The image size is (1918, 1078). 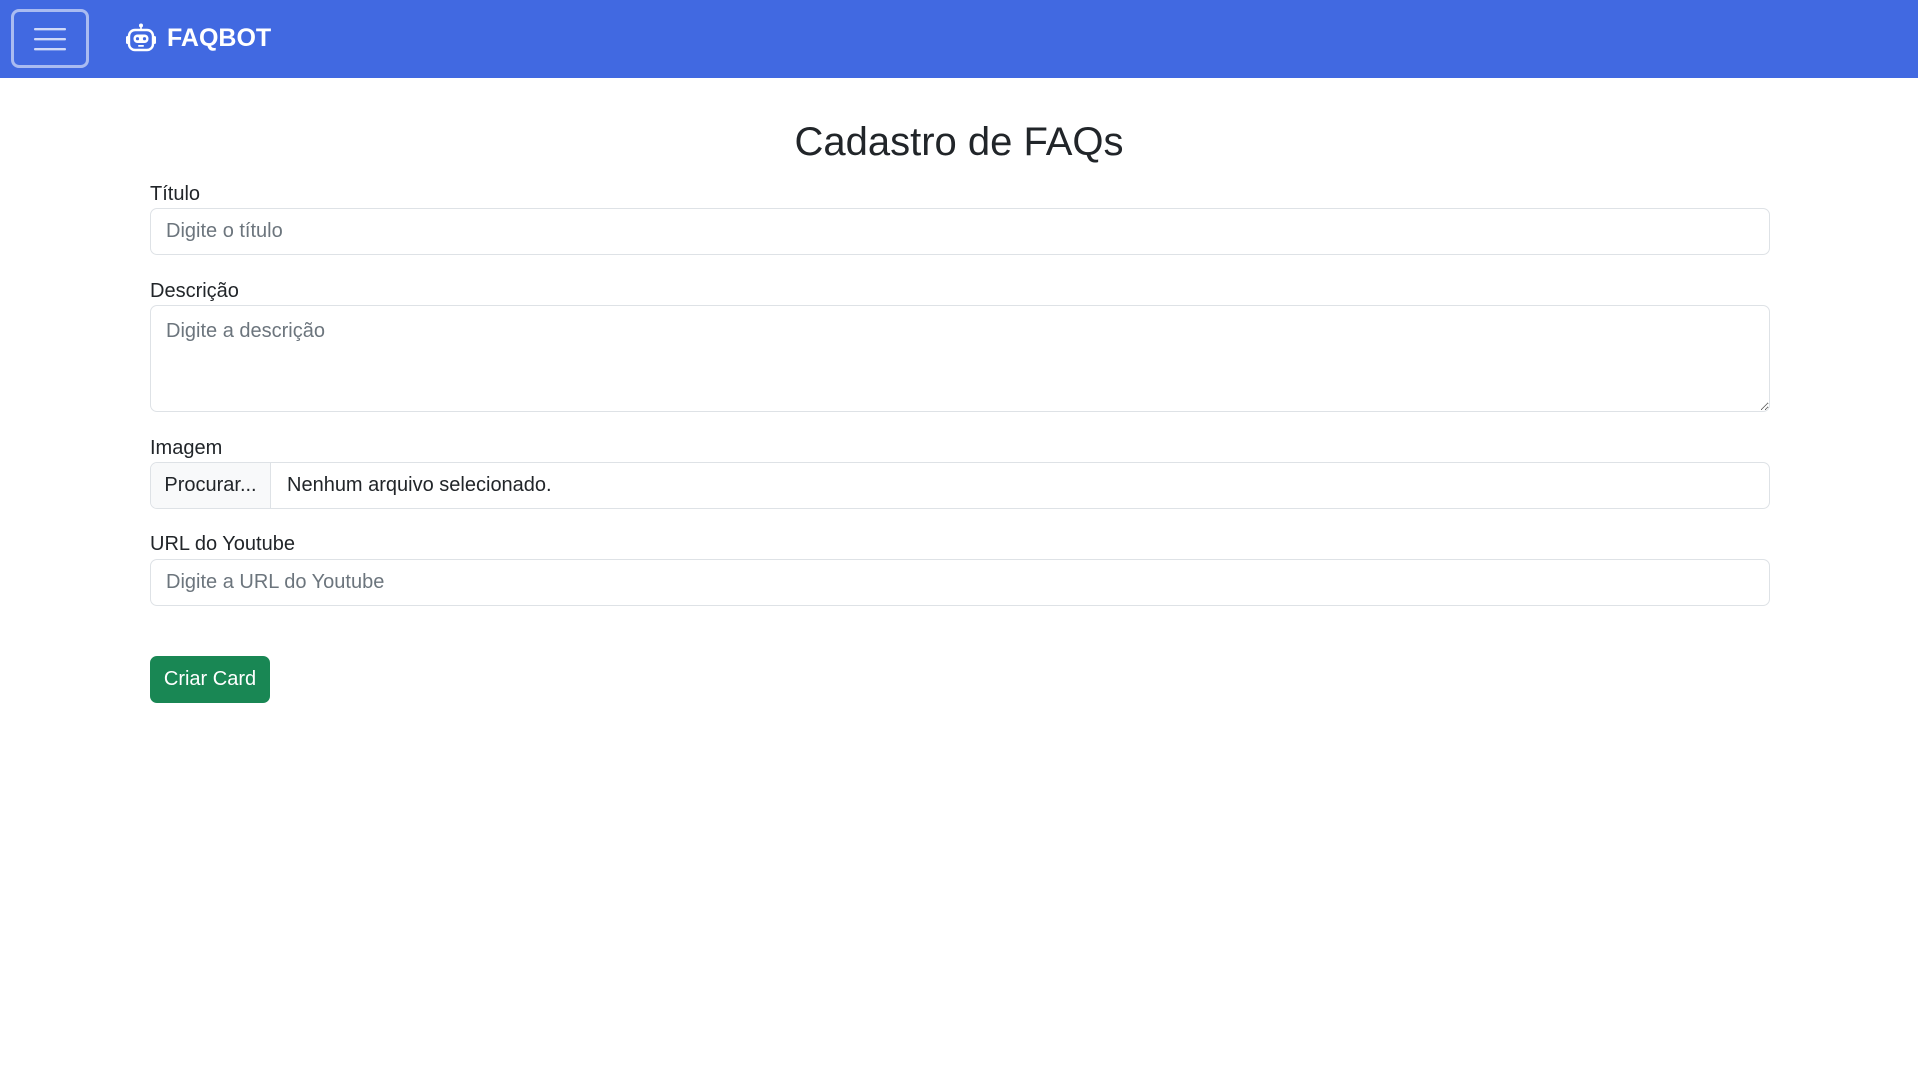 I want to click on brand-link: FAQBOT, so click(x=198, y=38).